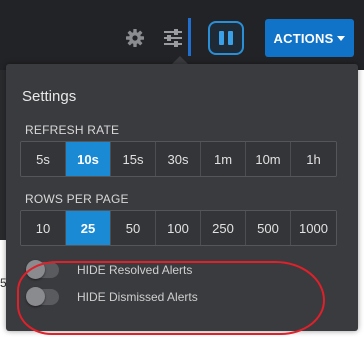 This screenshot has width=364, height=337. What do you see at coordinates (88, 228) in the screenshot?
I see `rows-option-selected: 25` at bounding box center [88, 228].